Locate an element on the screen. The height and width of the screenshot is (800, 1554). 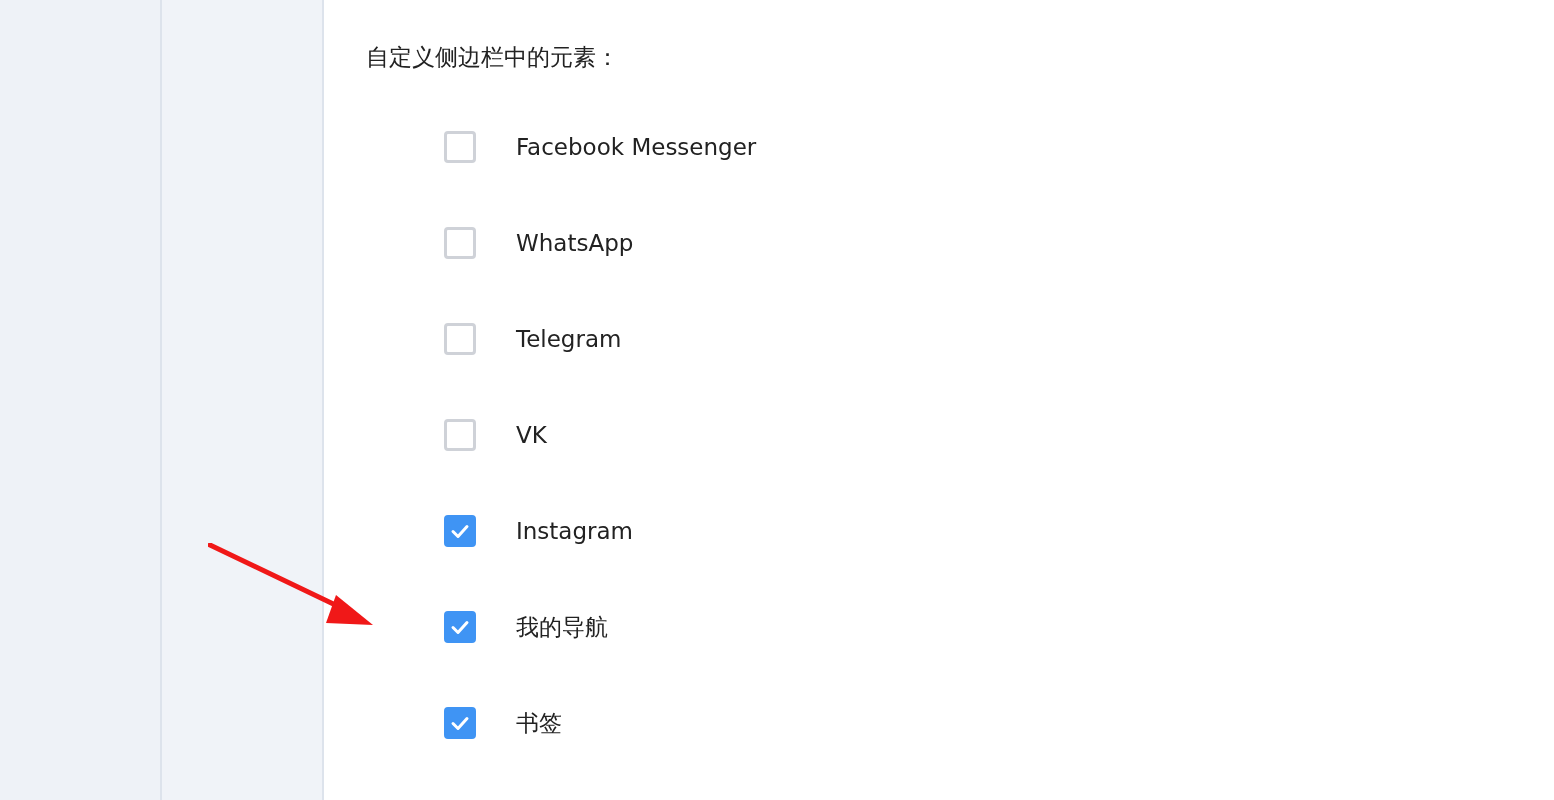
checkbox-label: Telegram is located at coordinates (569, 339).